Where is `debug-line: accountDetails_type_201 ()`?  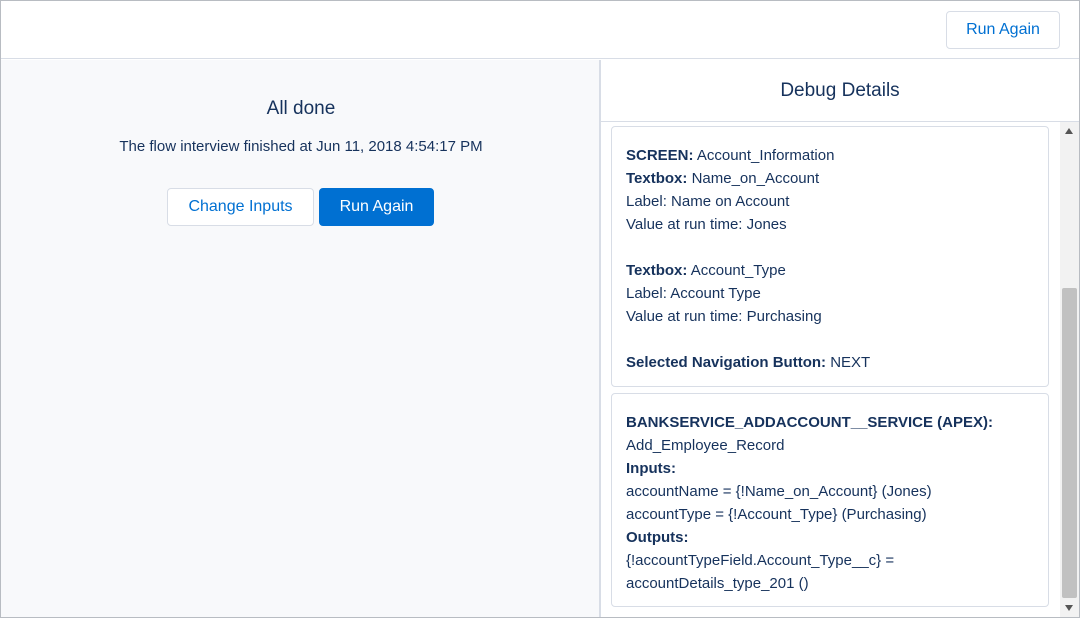 debug-line: accountDetails_type_201 () is located at coordinates (717, 583).